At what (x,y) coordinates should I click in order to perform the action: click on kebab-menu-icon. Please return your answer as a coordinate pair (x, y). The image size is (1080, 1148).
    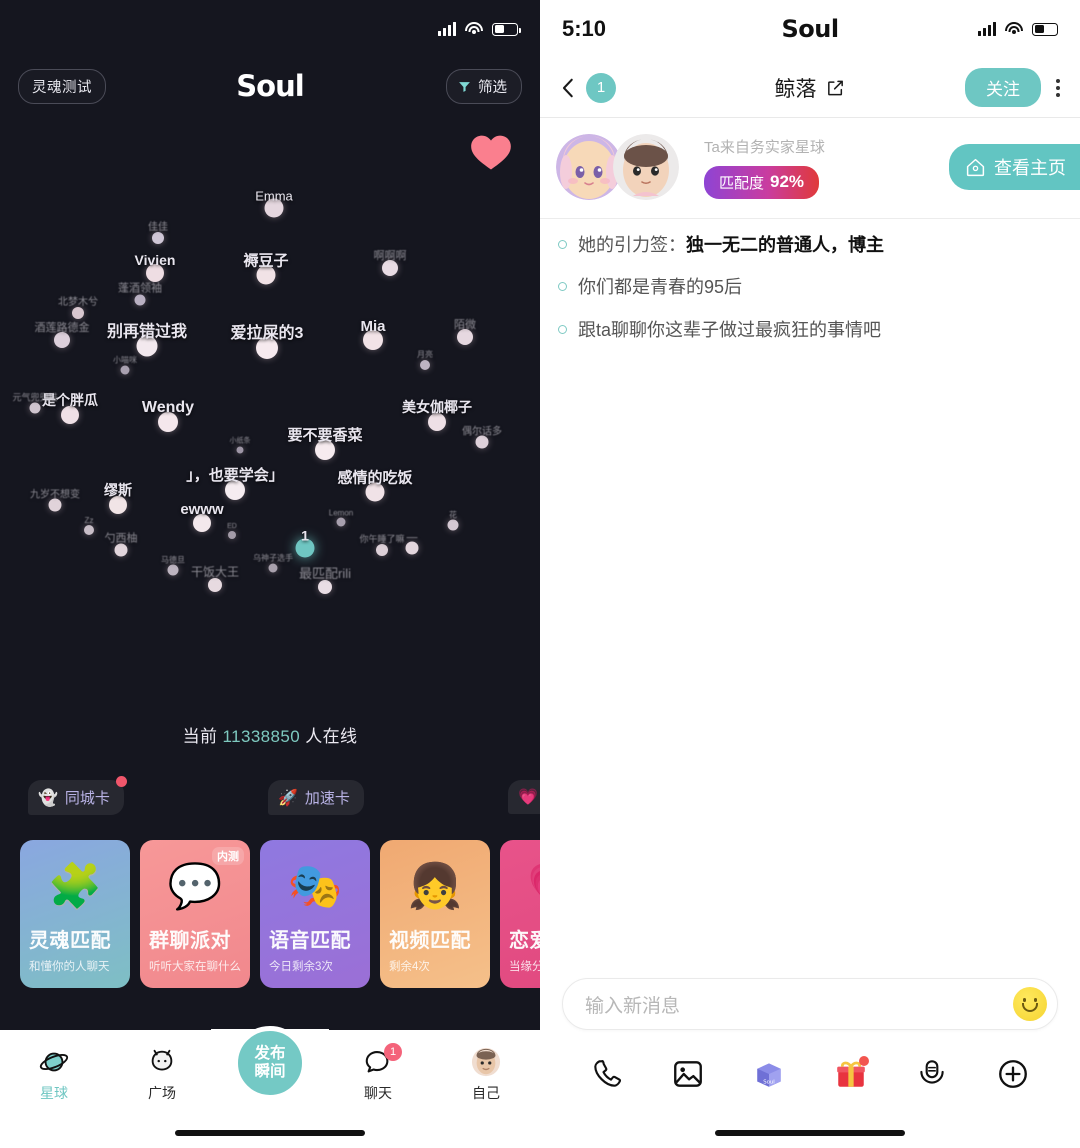
    Looking at the image, I should click on (1058, 88).